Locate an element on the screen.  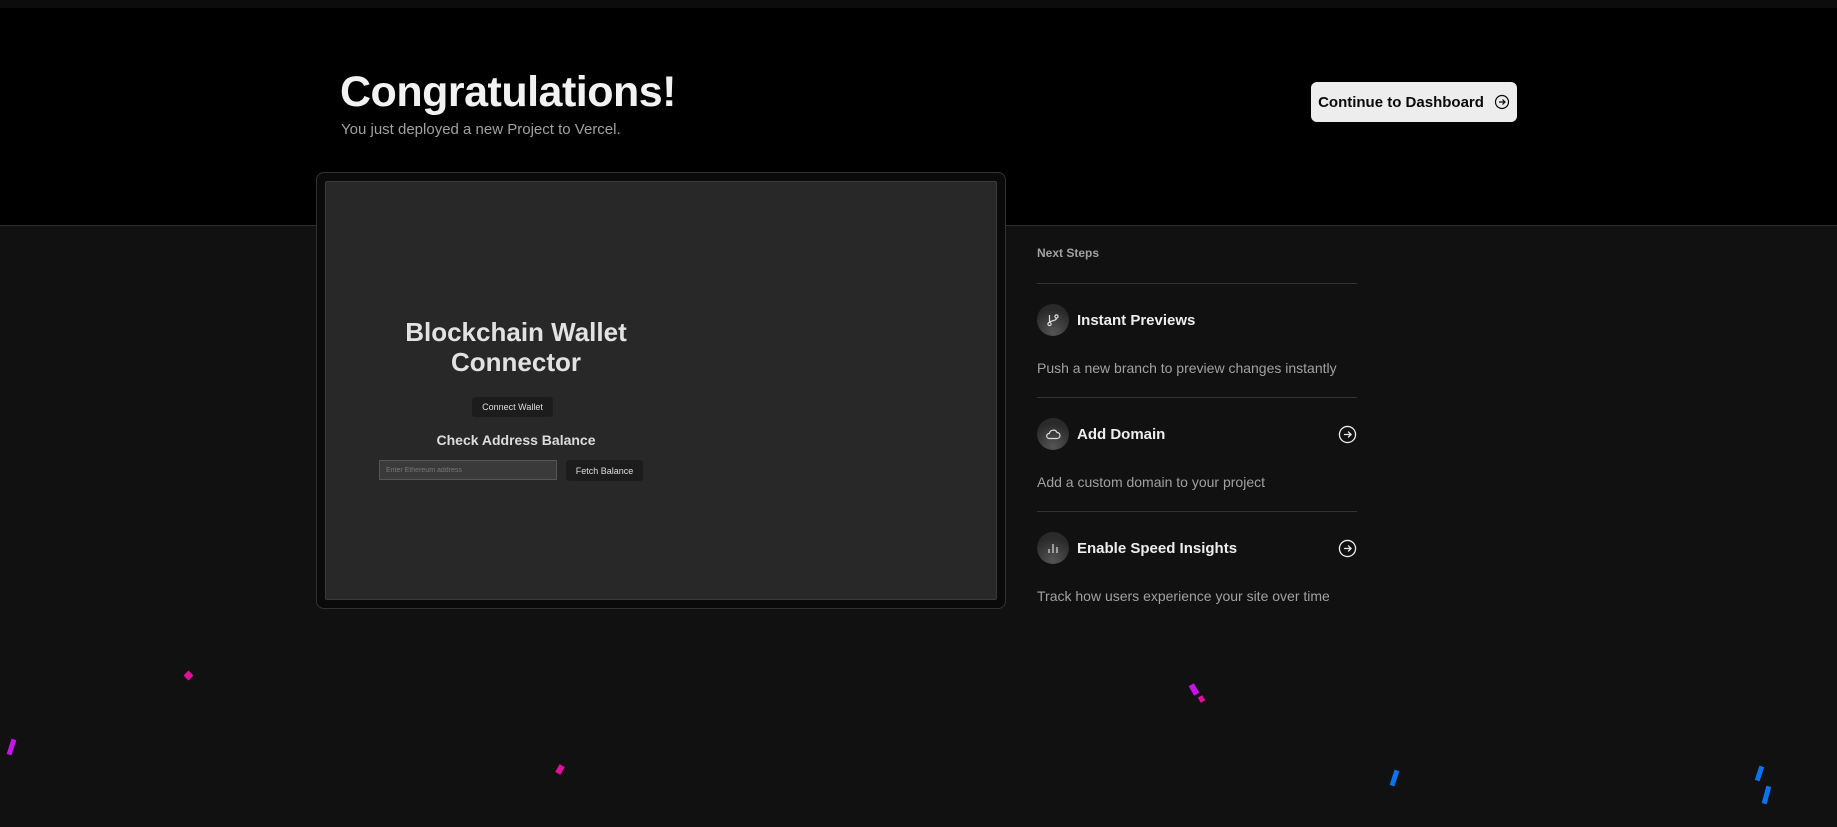
connect-wallet-button: Connect Wallet is located at coordinates (512, 407).